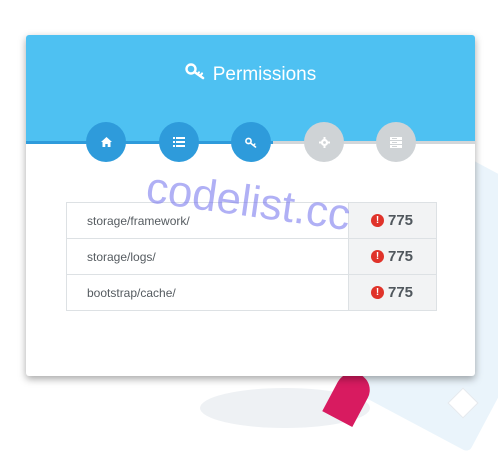  I want to click on table-row: bootstrap/cache/ ! 775, so click(251, 292).